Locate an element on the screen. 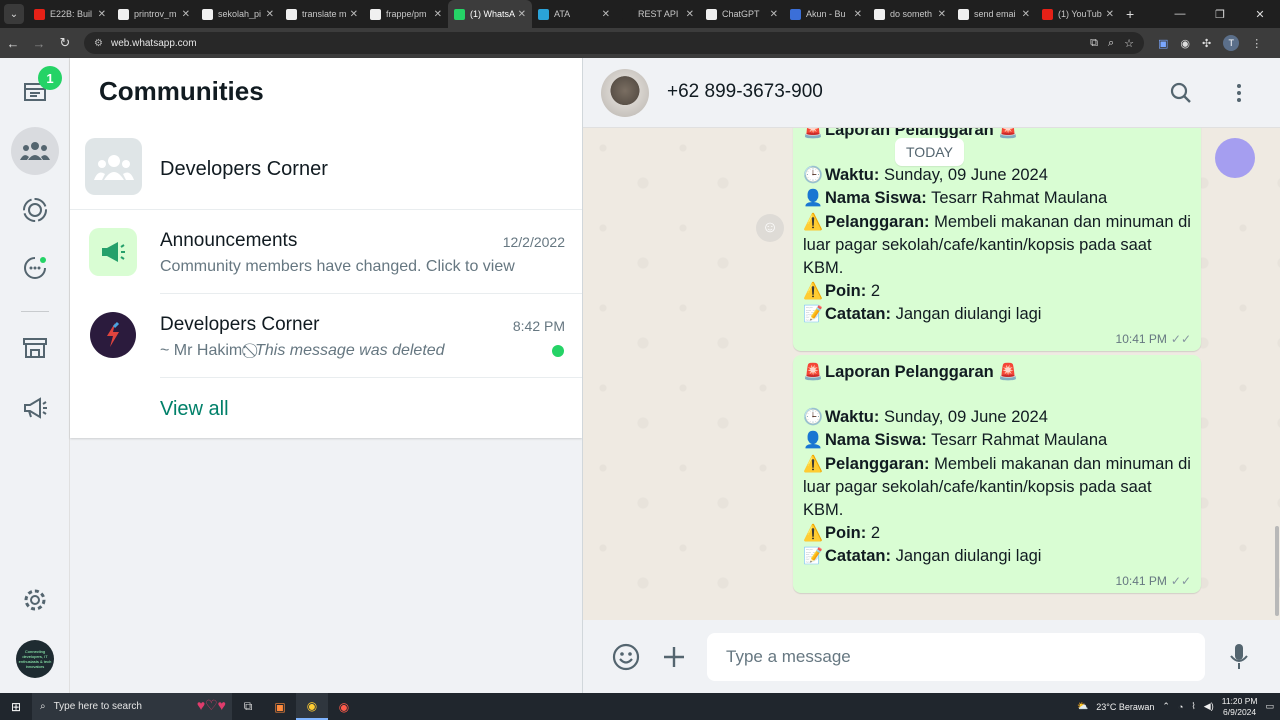  preview-sender: ~ Mr Hakim: is located at coordinates (203, 350).